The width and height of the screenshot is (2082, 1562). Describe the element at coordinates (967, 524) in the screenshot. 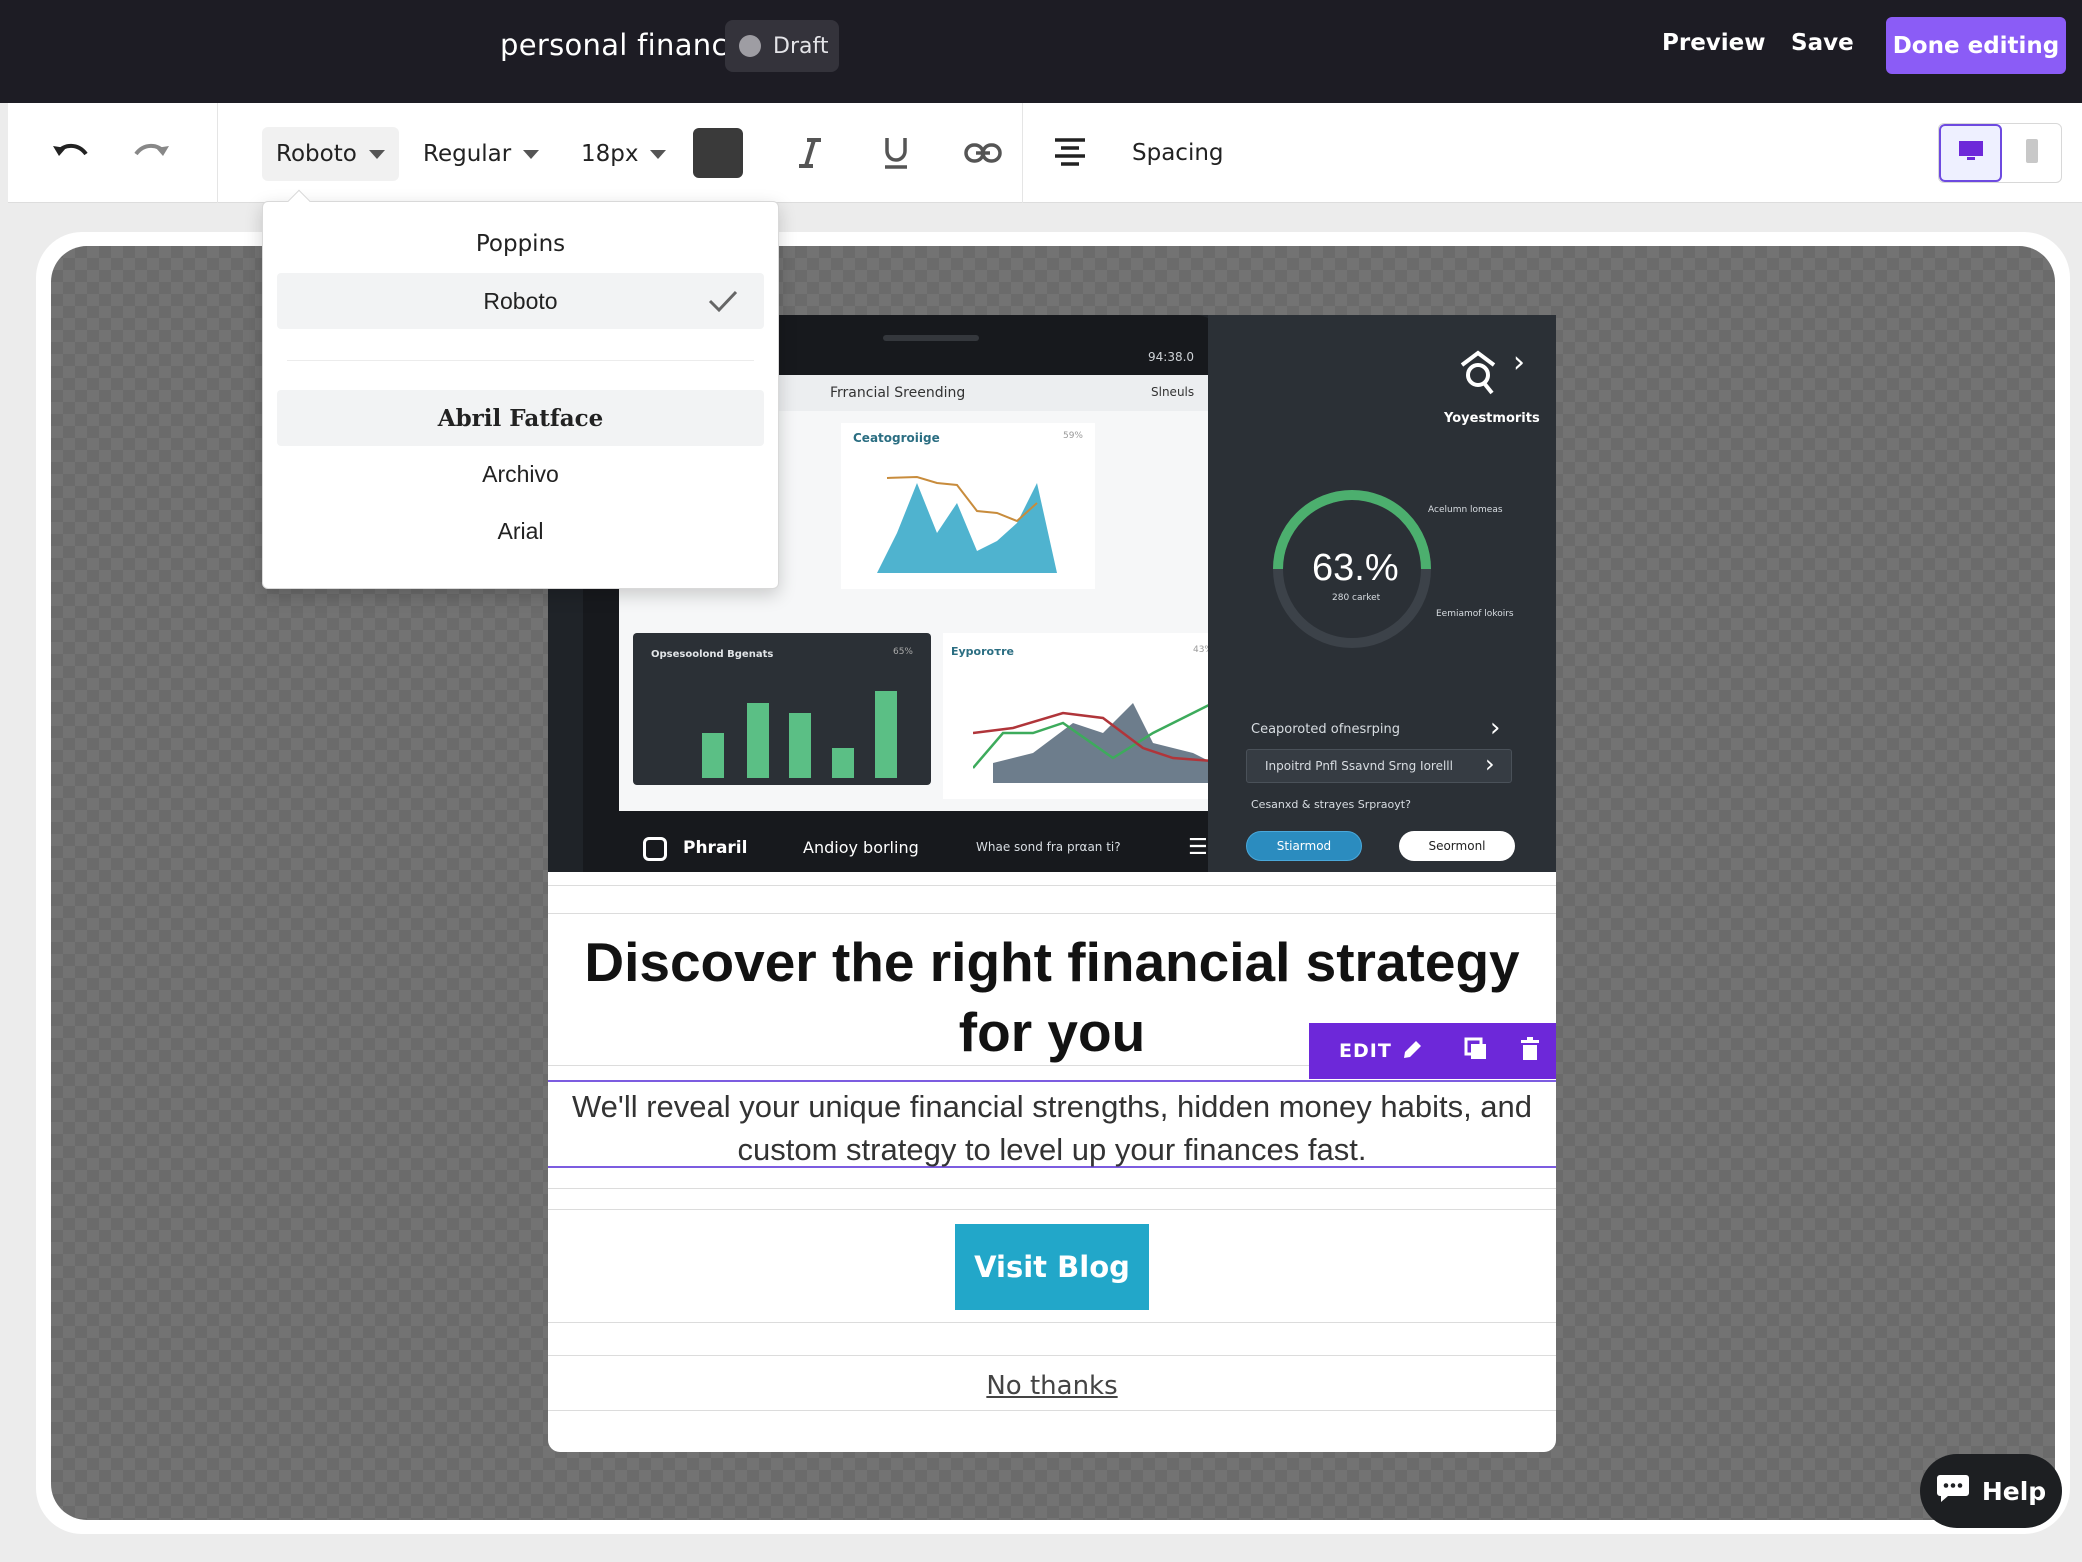

I see `area-chart` at that location.